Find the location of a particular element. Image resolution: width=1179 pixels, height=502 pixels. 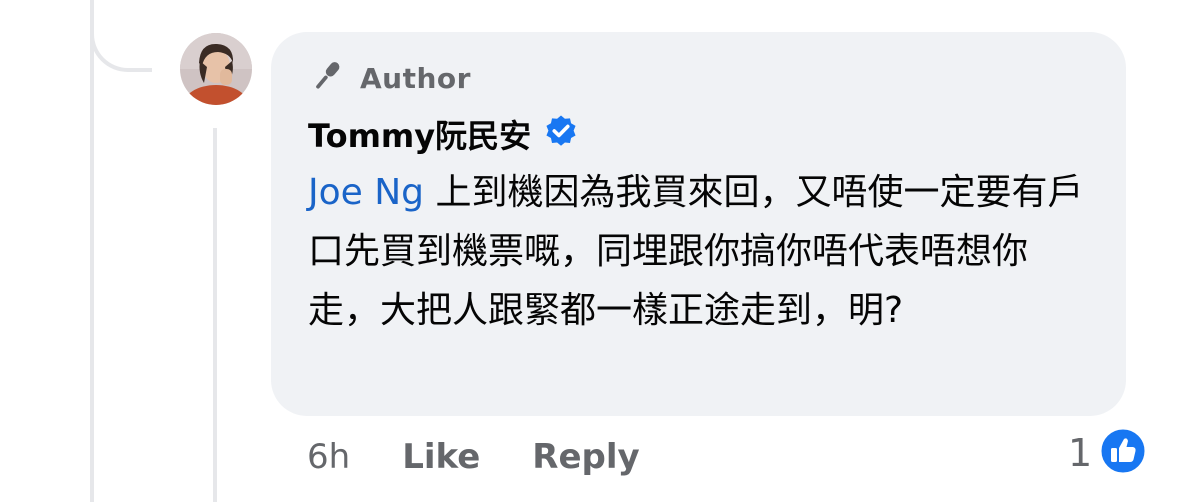

microphone-icon is located at coordinates (327, 78).